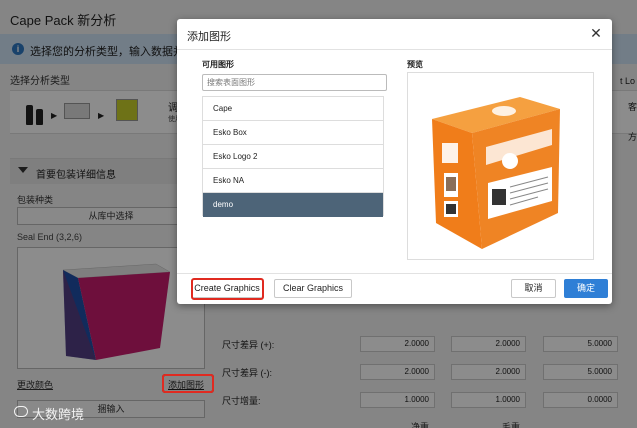  I want to click on ok-button: 确定, so click(586, 288).